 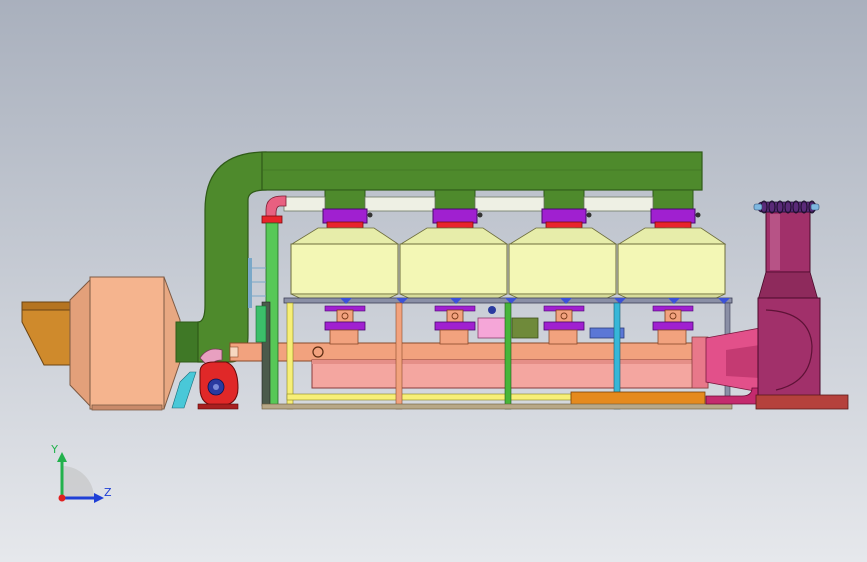 I want to click on z-axis-arrow, so click(x=99, y=498).